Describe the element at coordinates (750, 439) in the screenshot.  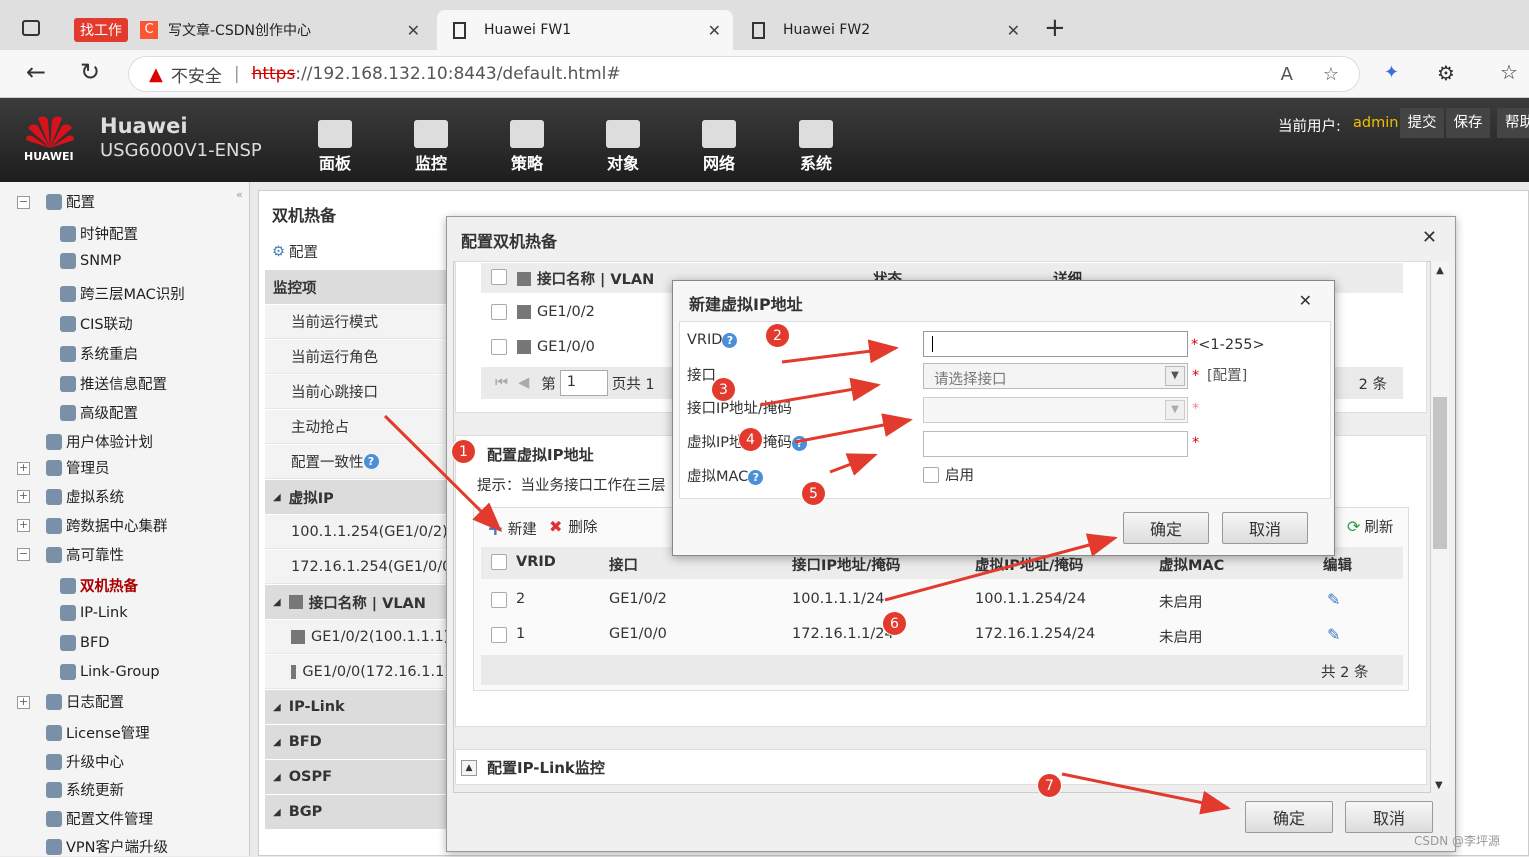
I see `annotation-marker: 4` at that location.